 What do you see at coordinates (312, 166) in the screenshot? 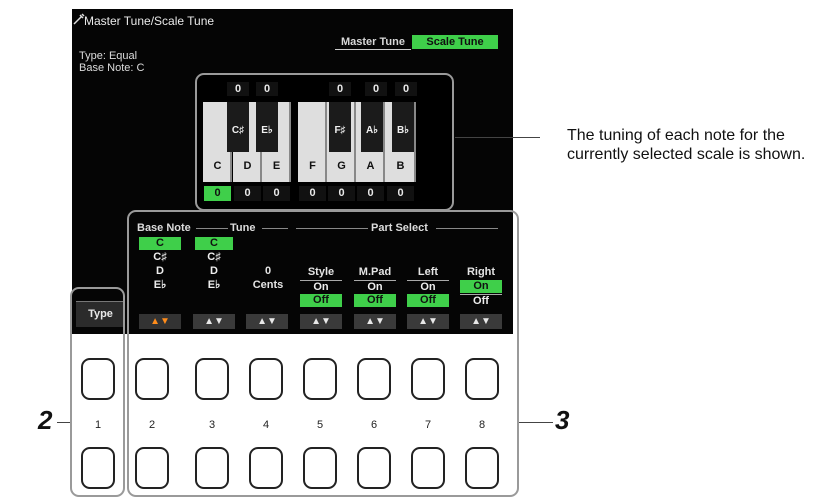
I see `white-key-label: F` at bounding box center [312, 166].